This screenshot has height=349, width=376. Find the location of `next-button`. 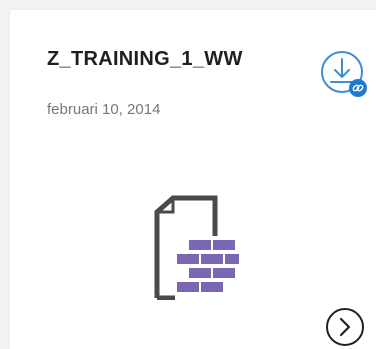

next-button is located at coordinates (345, 327).